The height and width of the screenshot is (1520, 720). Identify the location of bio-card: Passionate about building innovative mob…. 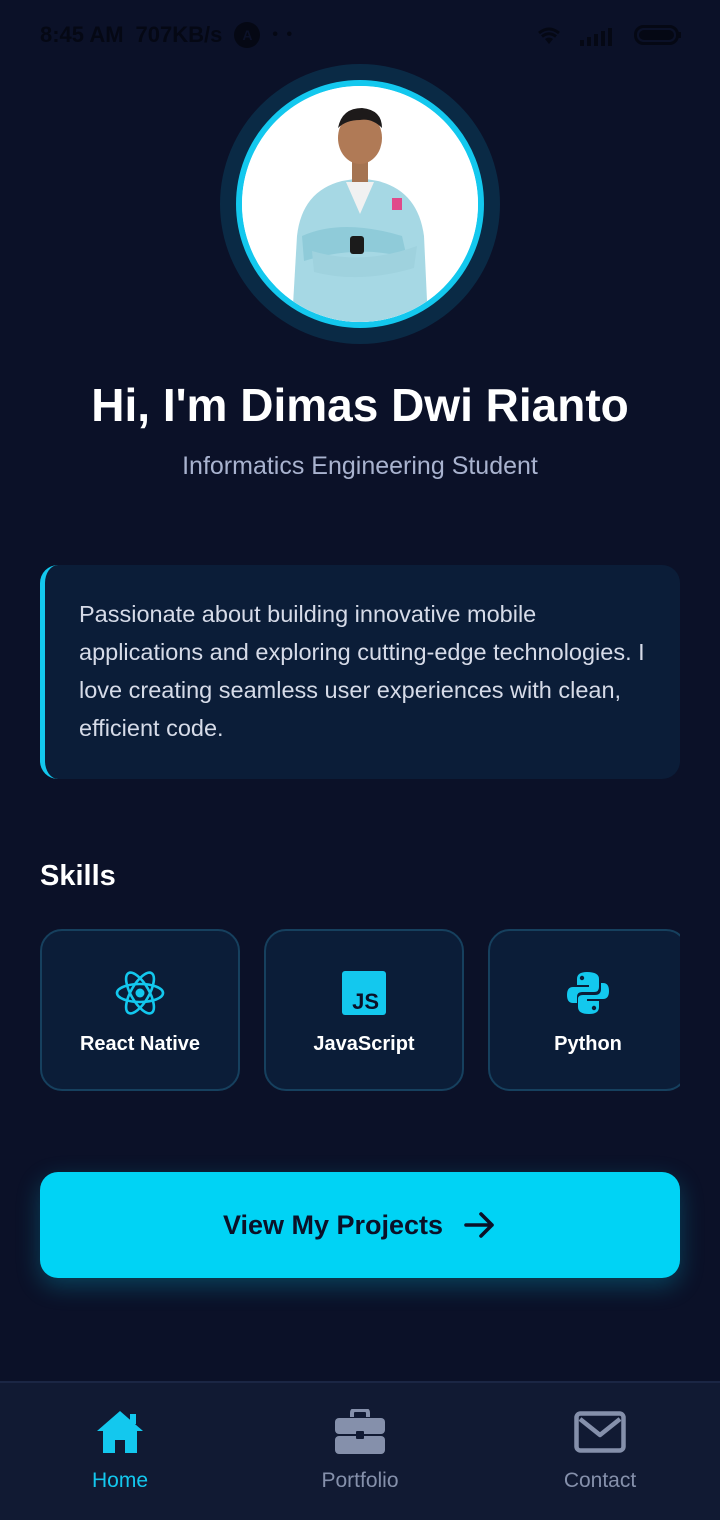
(360, 672).